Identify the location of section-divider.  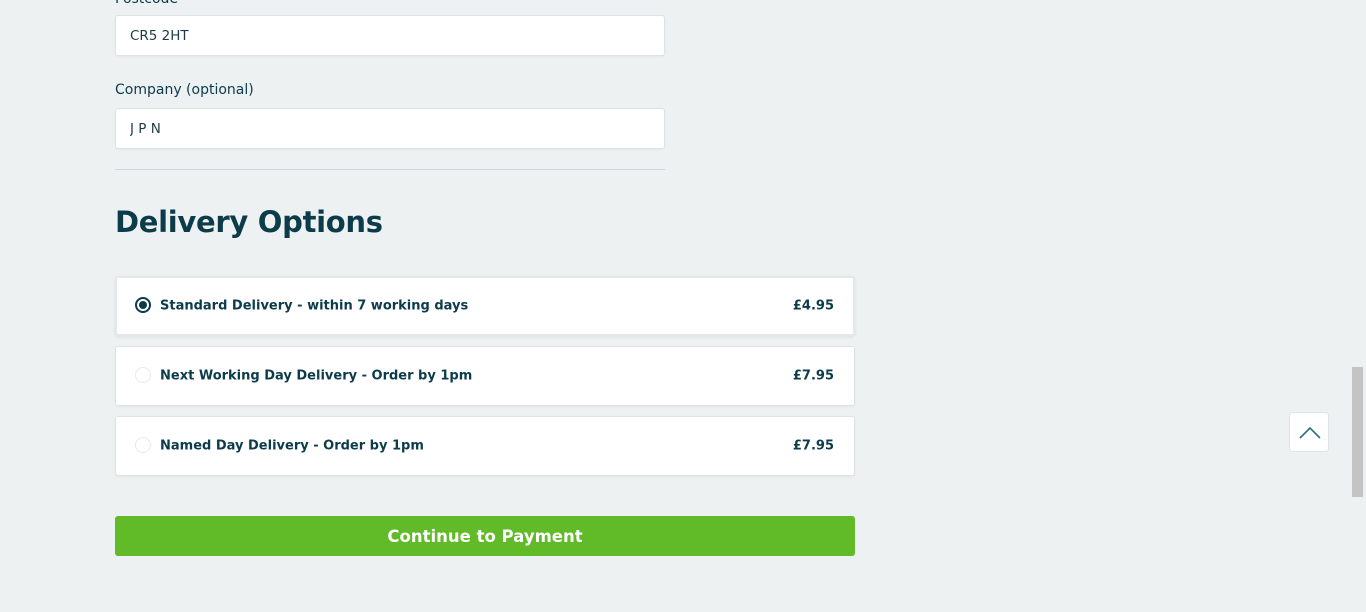
(390, 169).